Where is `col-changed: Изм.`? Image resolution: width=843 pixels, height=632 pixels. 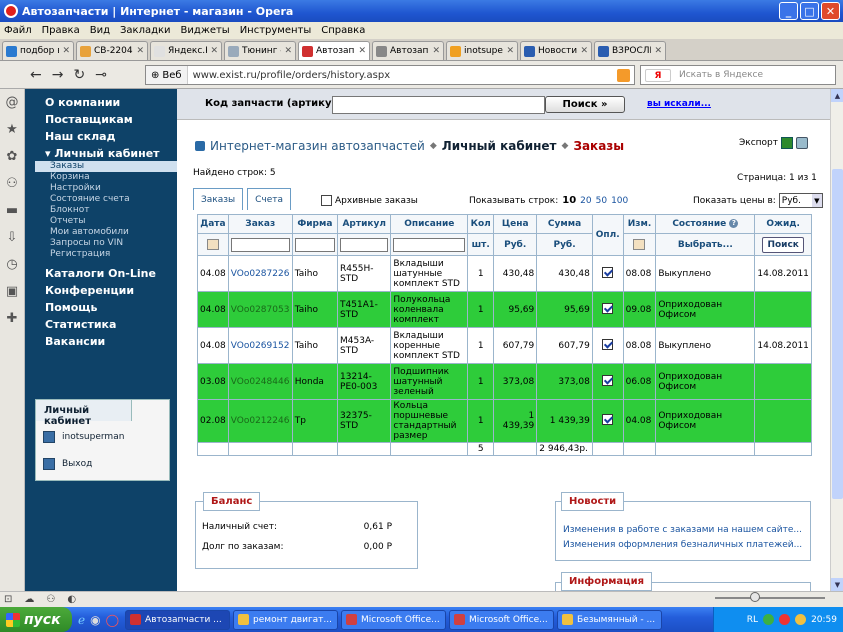
col-changed: Изм. is located at coordinates (639, 224).